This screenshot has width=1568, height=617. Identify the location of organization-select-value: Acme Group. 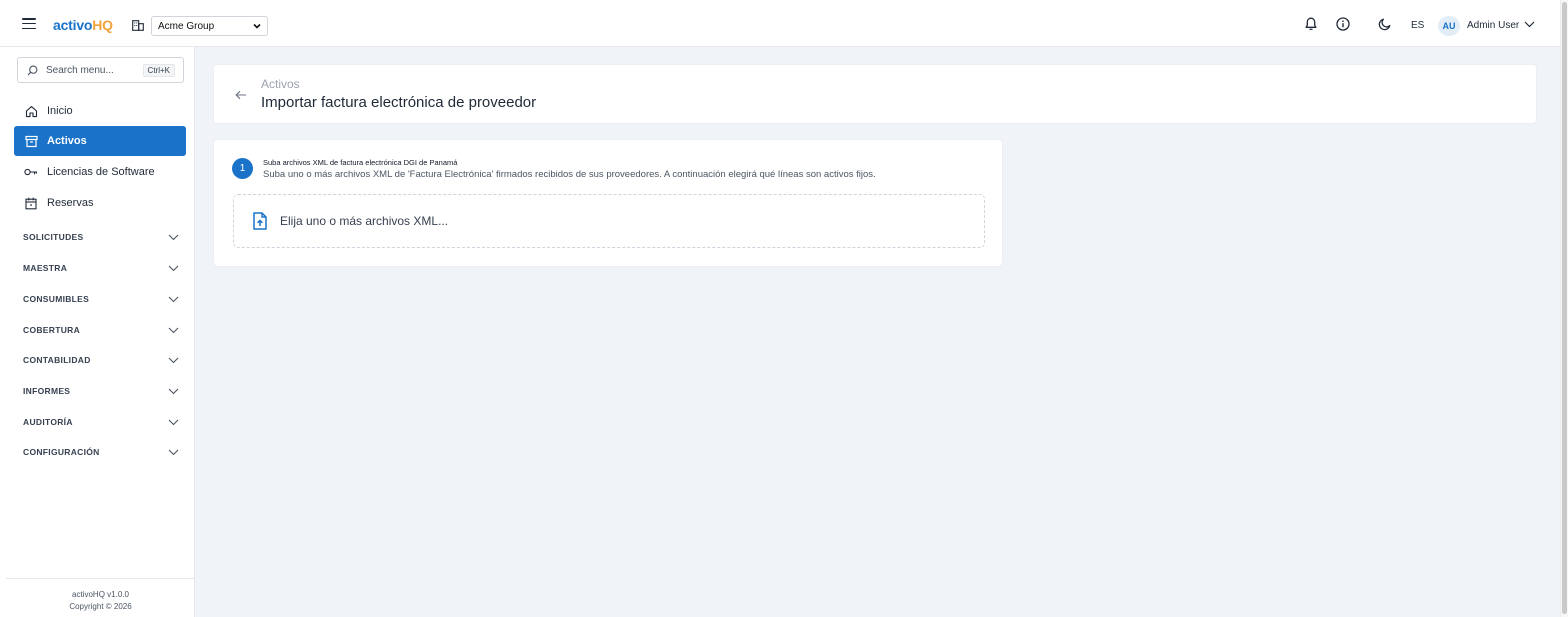
(186, 26).